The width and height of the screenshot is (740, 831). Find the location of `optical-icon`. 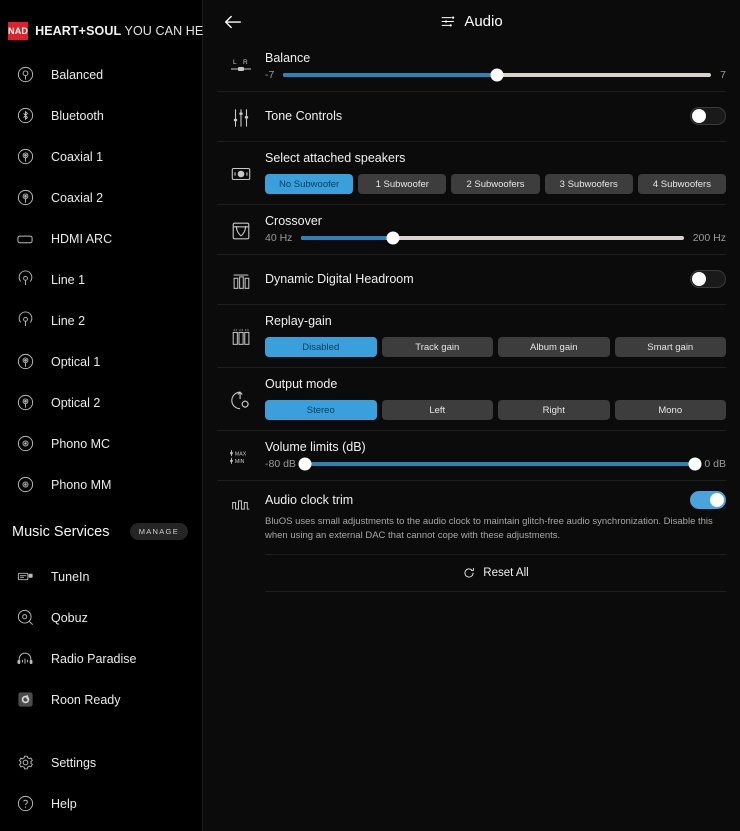

optical-icon is located at coordinates (25, 403).